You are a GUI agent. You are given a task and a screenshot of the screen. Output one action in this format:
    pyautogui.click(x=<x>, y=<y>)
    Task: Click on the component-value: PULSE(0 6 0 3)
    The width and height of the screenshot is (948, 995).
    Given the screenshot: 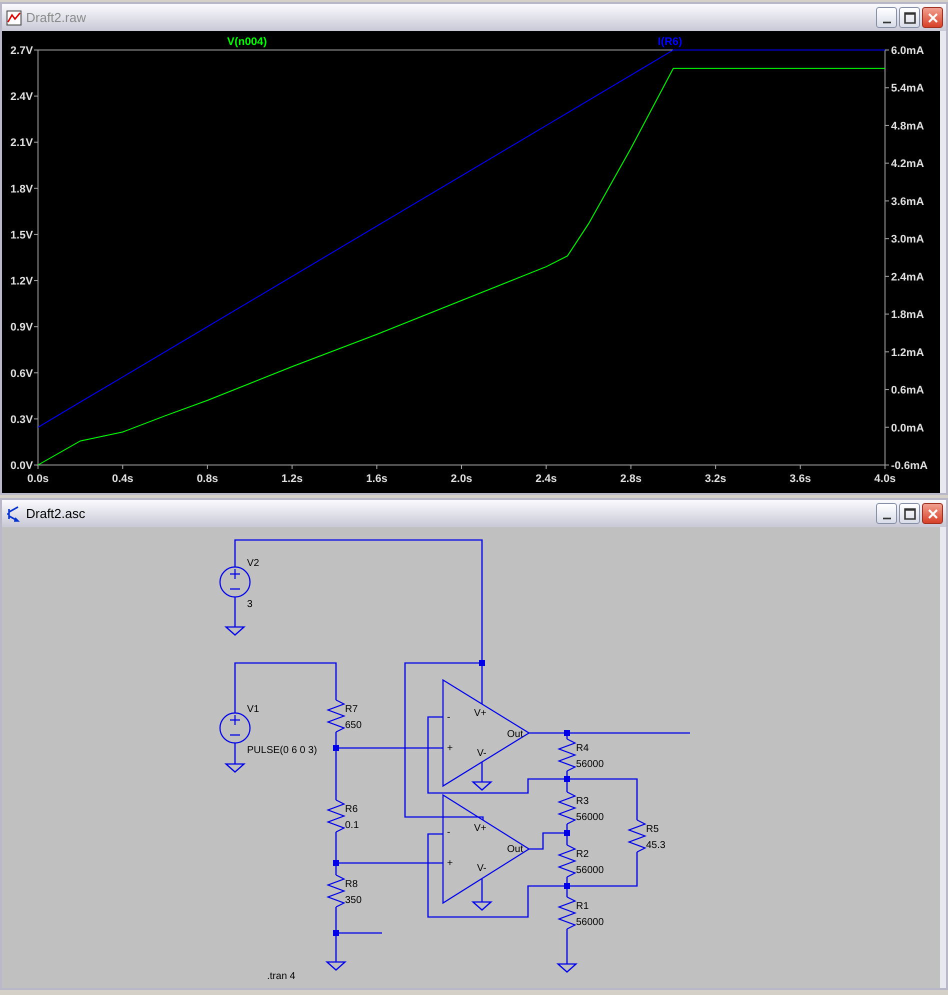 What is the action you would take?
    pyautogui.click(x=282, y=750)
    